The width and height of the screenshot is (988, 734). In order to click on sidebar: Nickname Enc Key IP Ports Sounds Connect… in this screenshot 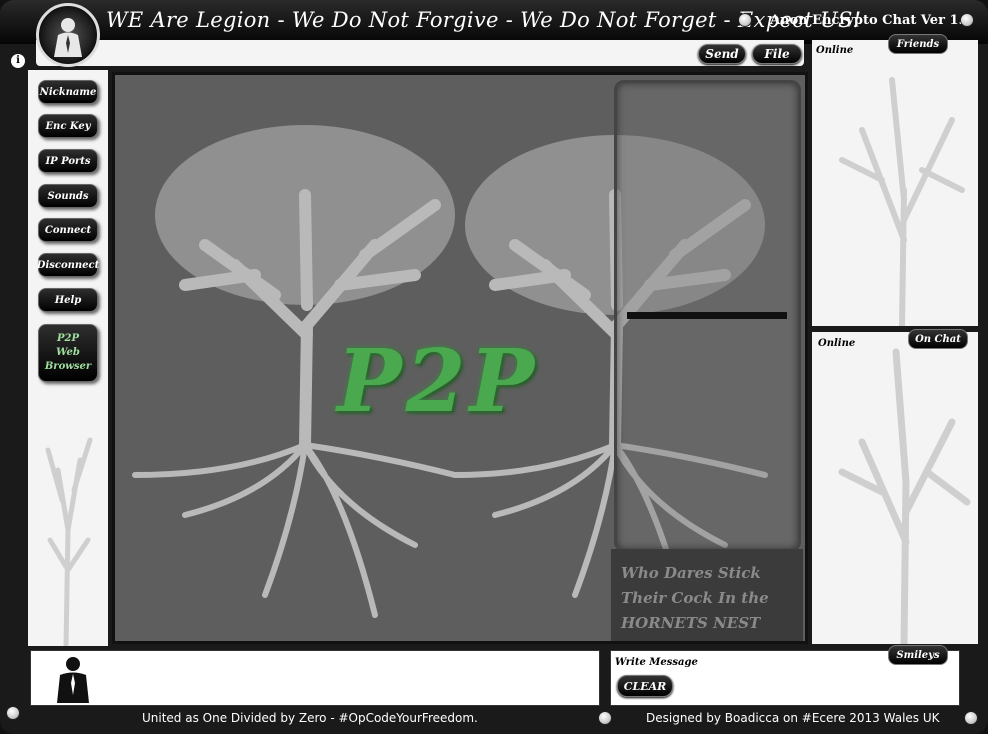, I will do `click(68, 358)`.